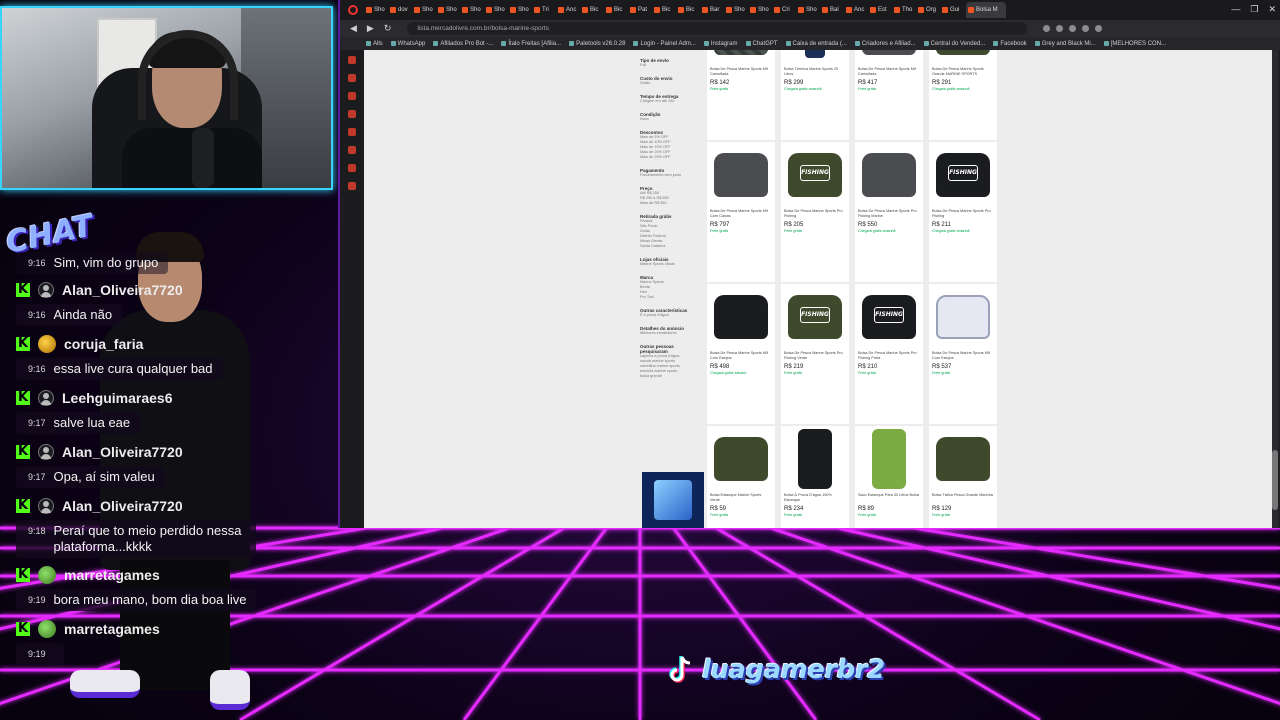 This screenshot has width=1280, height=720. I want to click on filter-option: Pro Tool, so click(669, 297).